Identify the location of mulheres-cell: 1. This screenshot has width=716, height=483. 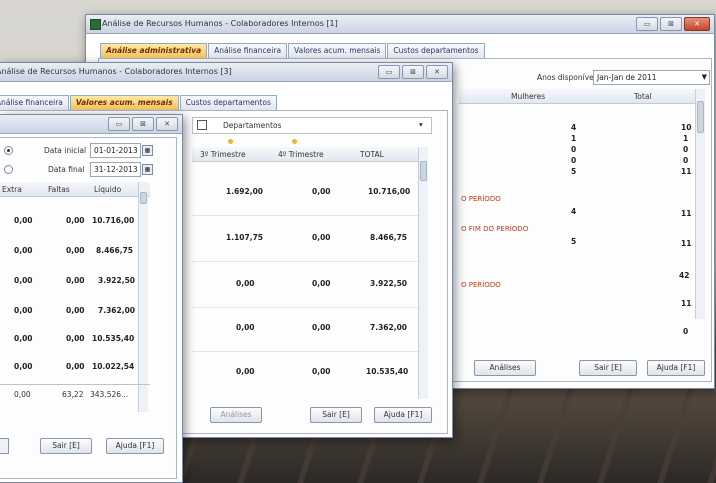
(574, 138).